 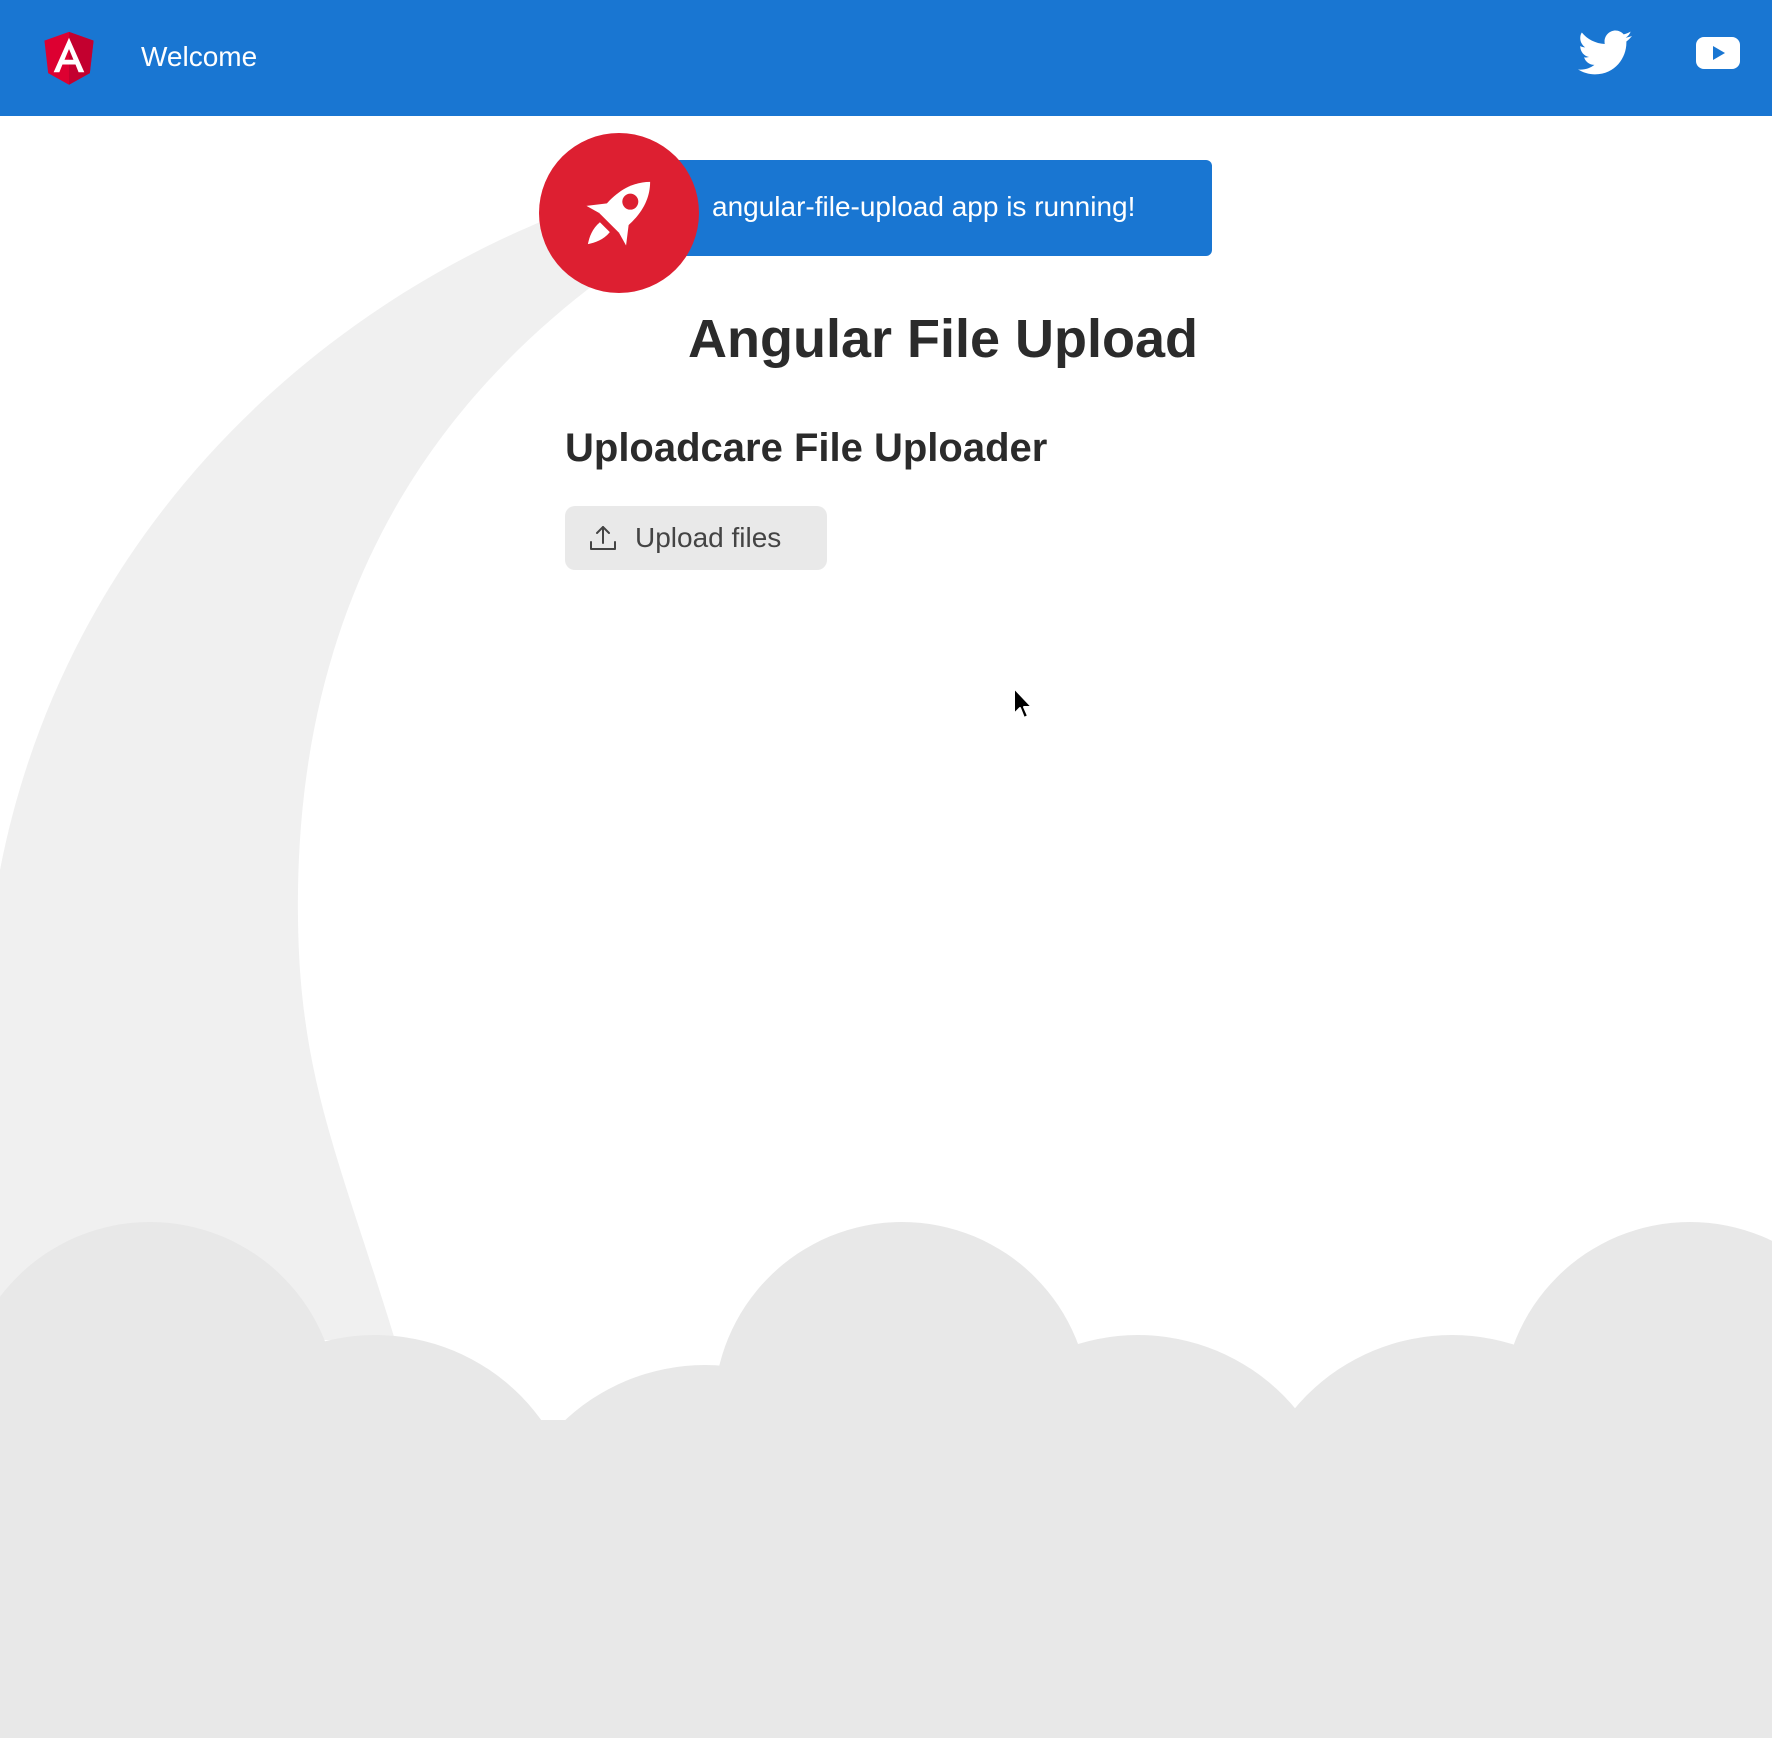 I want to click on page-title-text: Angular File Upload, so click(x=943, y=339).